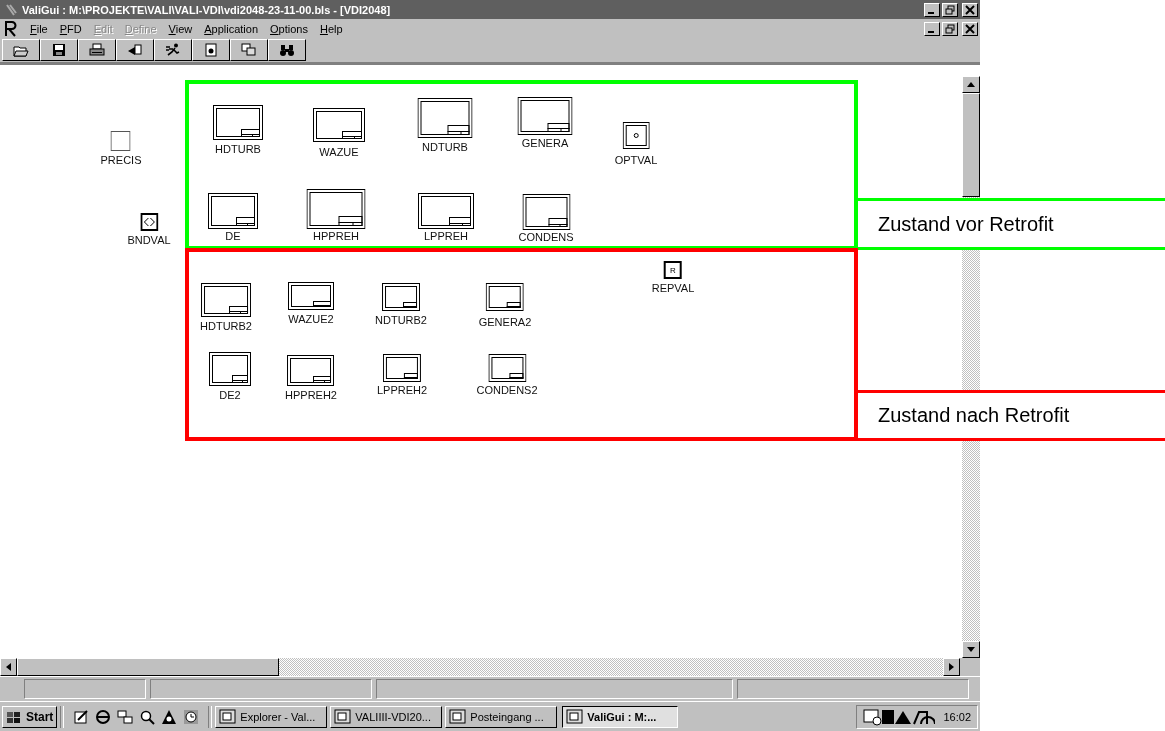 This screenshot has height=731, width=1165. What do you see at coordinates (339, 152) in the screenshot?
I see `block-label: WAZUE` at bounding box center [339, 152].